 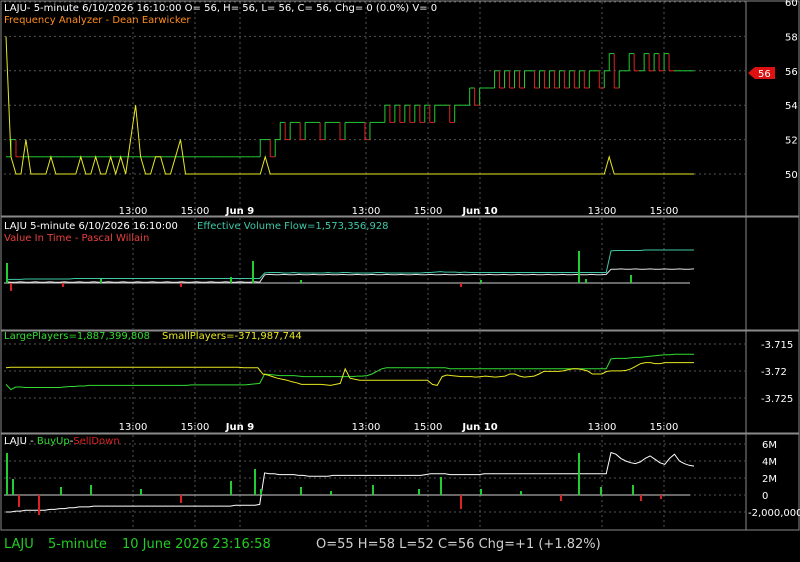 I want to click on status-symbol: LAJU, so click(x=19, y=544).